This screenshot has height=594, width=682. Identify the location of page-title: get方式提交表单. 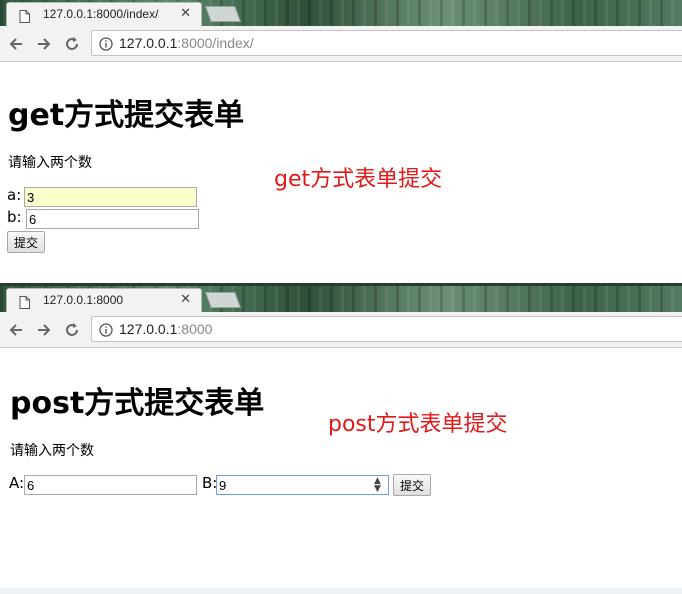
(126, 115).